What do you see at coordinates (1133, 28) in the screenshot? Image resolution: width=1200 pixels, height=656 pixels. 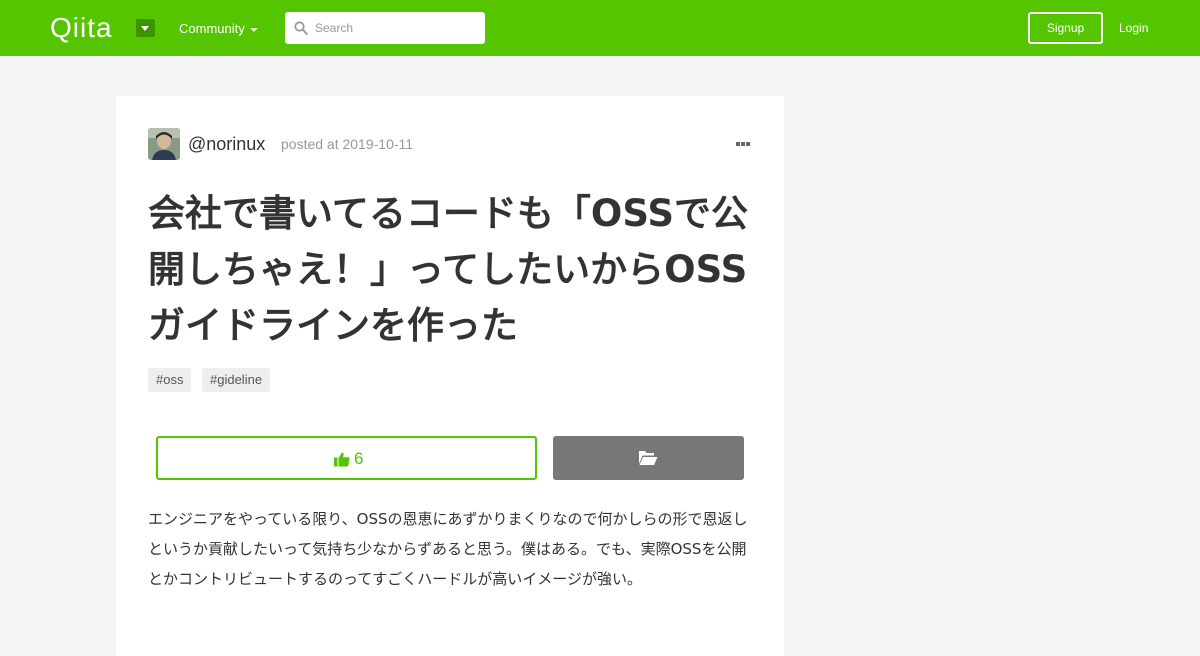 I see `login-link: Login` at bounding box center [1133, 28].